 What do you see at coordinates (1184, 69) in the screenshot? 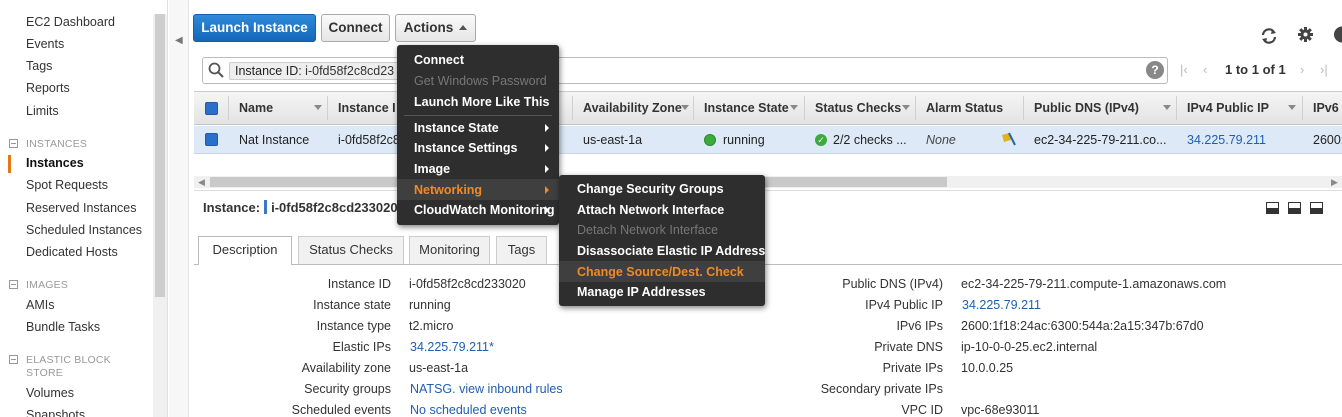
I see `first-page-icon: |‹` at bounding box center [1184, 69].